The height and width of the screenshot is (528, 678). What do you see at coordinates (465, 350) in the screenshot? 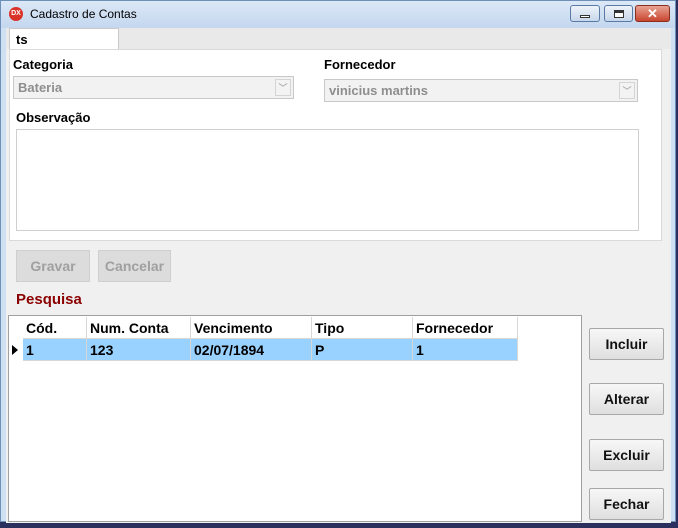
I see `cell-fornecedor: 1` at bounding box center [465, 350].